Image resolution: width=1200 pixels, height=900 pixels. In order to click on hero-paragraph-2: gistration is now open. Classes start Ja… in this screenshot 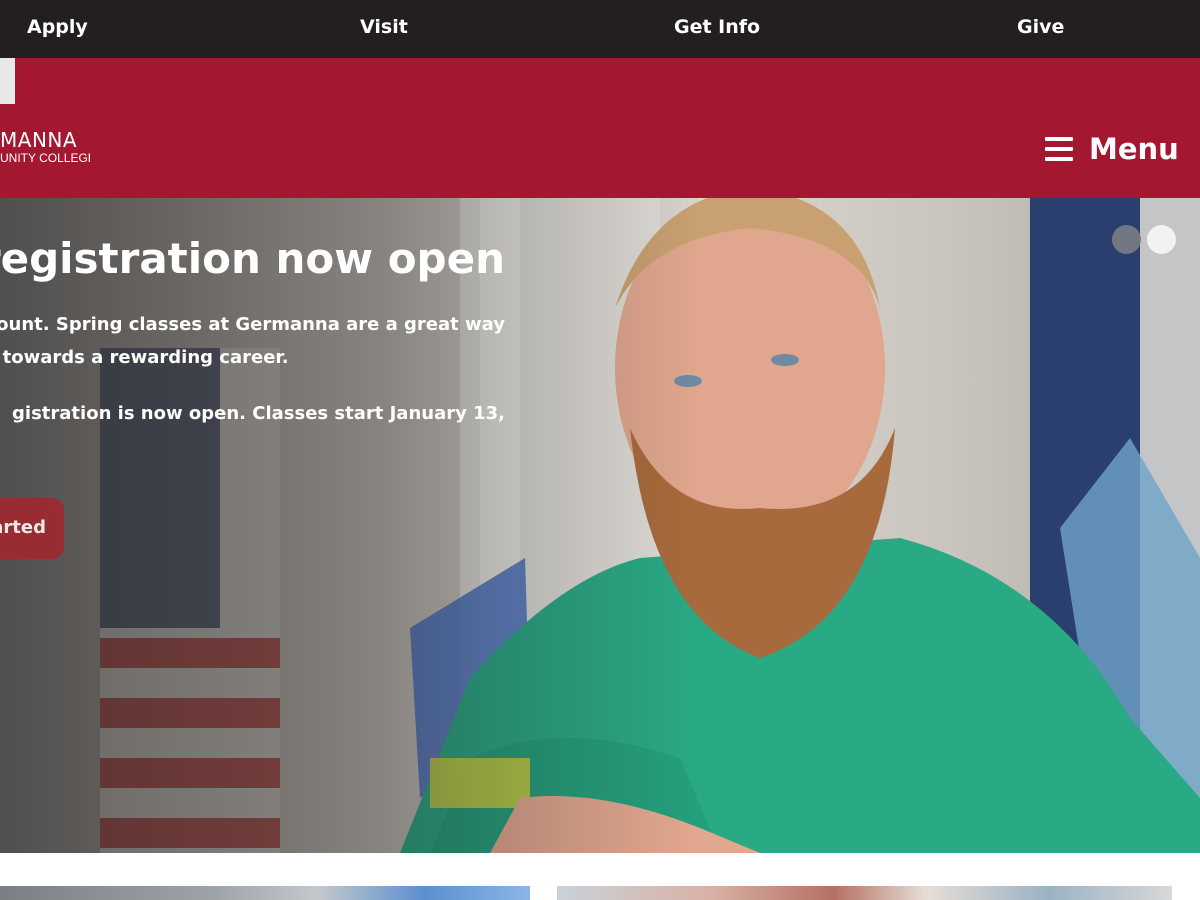, I will do `click(258, 413)`.